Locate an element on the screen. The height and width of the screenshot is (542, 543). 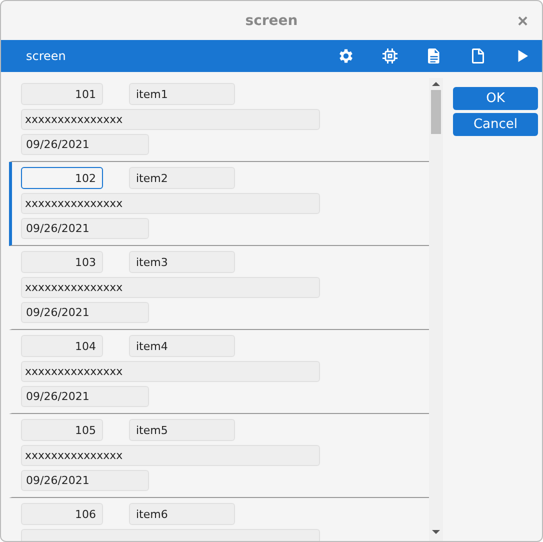
file-icon is located at coordinates (478, 56).